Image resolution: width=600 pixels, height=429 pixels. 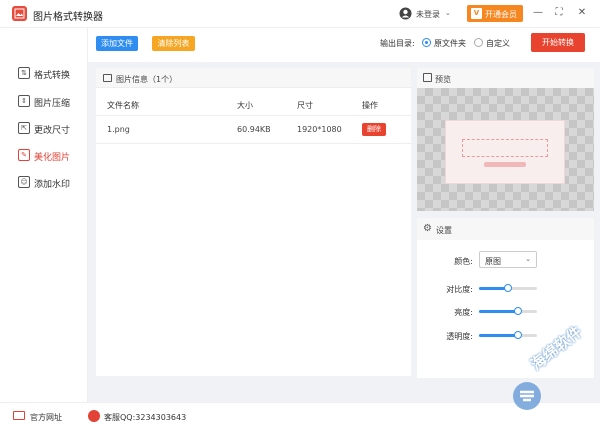 I want to click on add-files-button: 添加文件, so click(x=117, y=43).